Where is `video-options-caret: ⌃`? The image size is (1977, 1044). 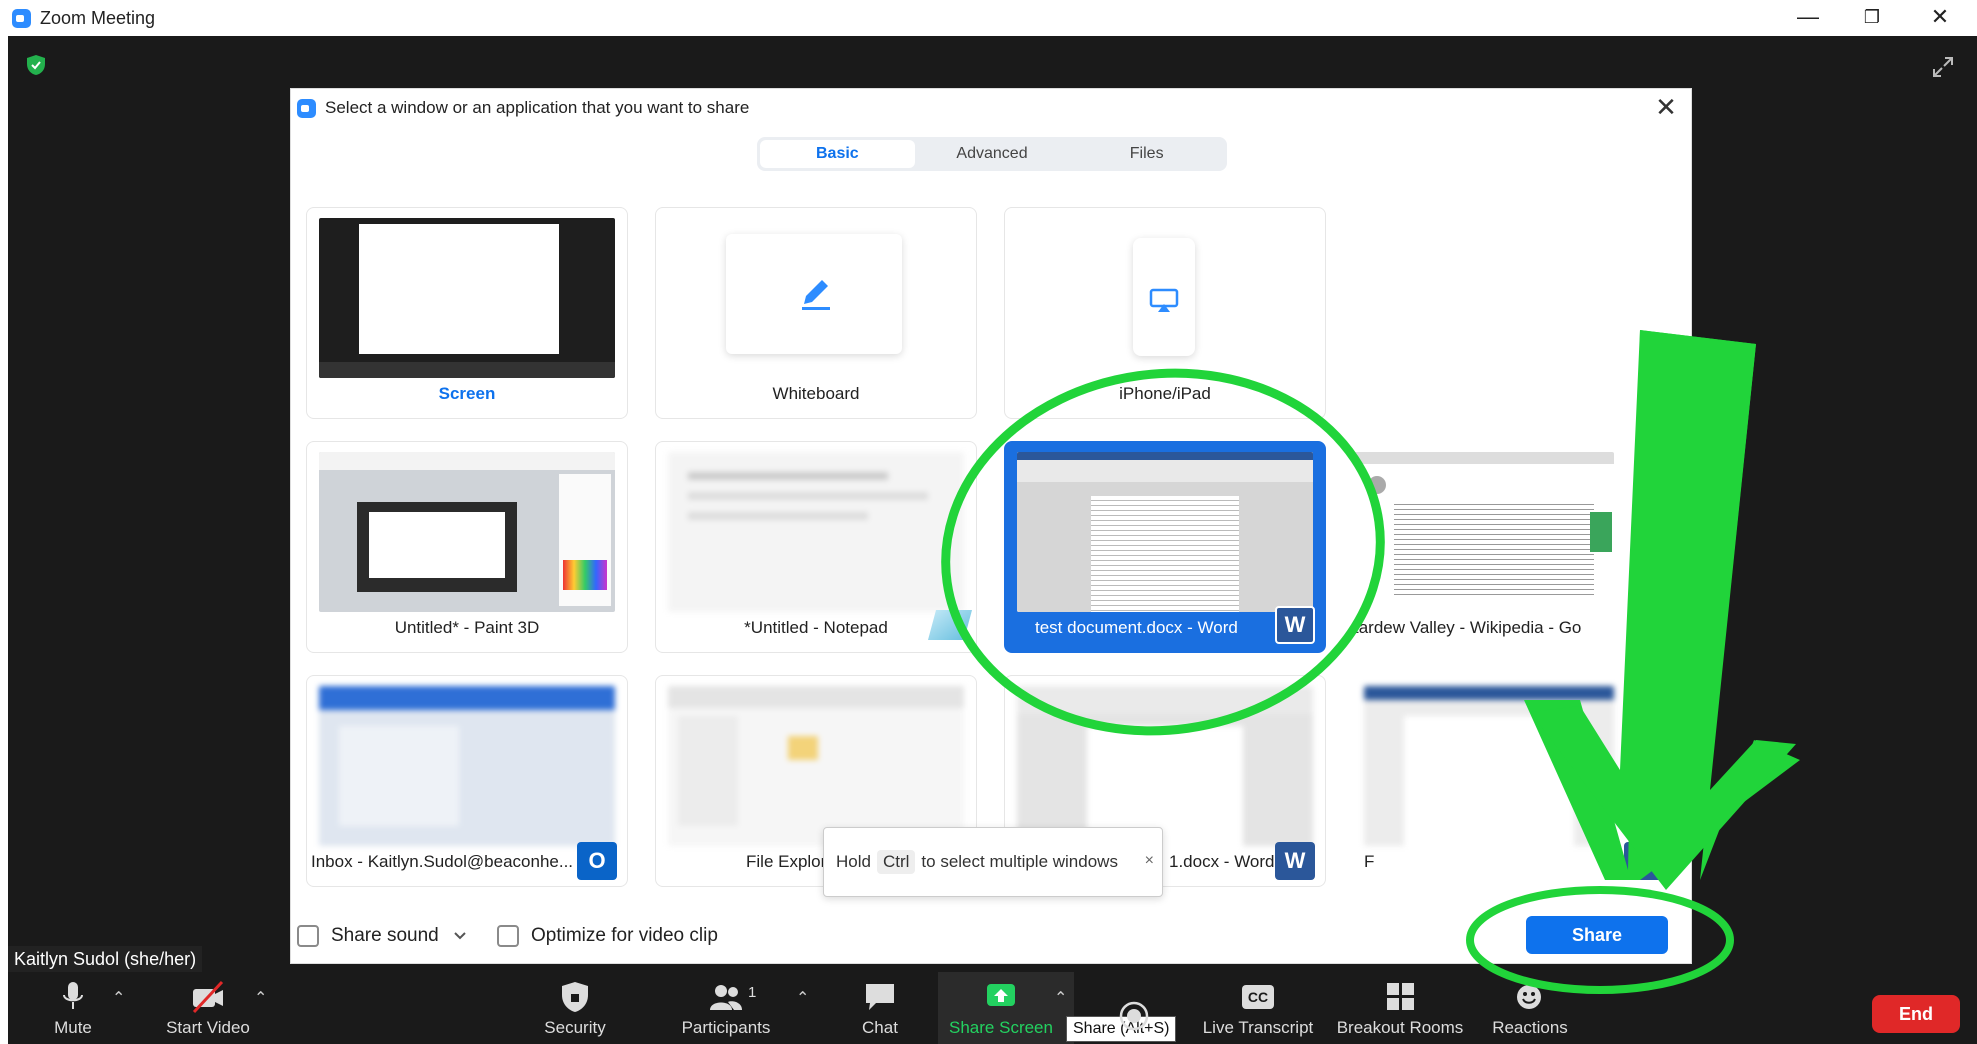
video-options-caret: ⌃ is located at coordinates (260, 998).